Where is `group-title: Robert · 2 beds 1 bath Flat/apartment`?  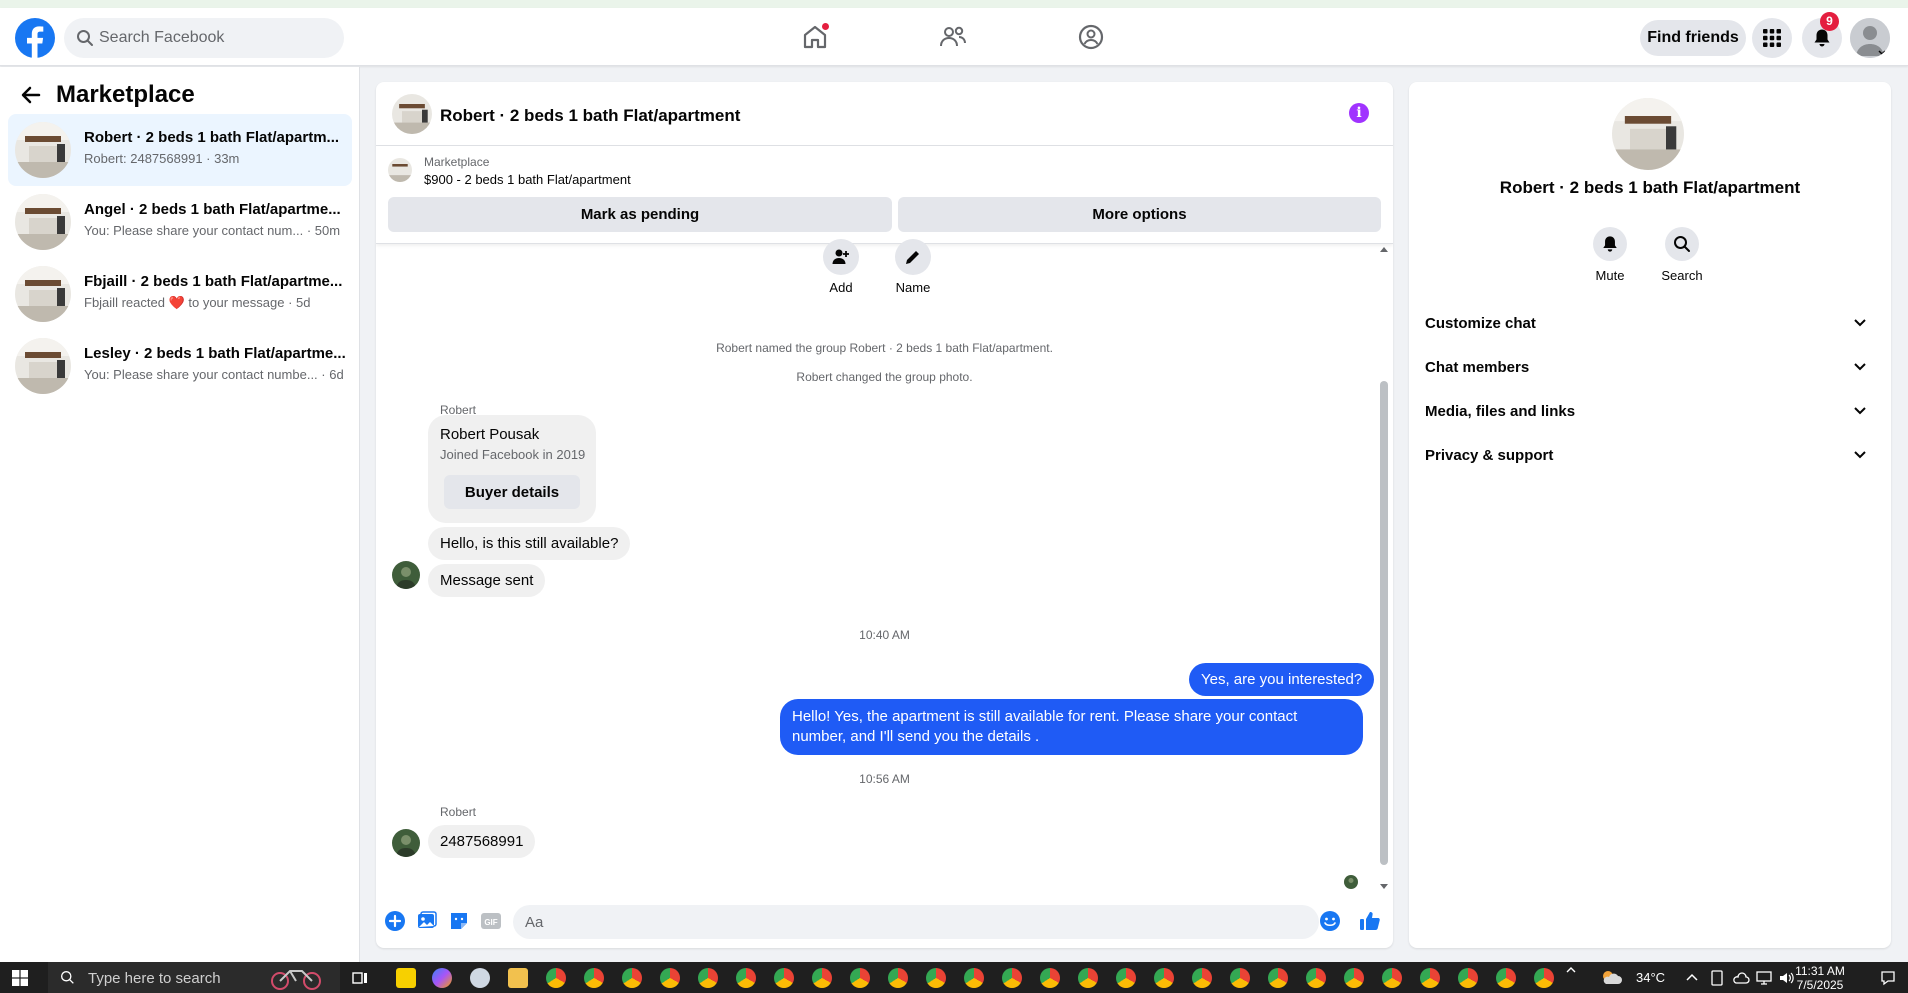
group-title: Robert · 2 beds 1 bath Flat/apartment is located at coordinates (1650, 187).